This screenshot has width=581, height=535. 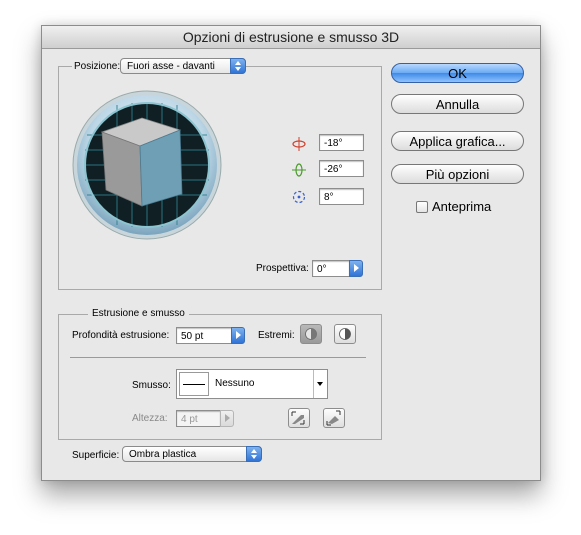 I want to click on z-rotation-field: 8°, so click(x=341, y=196).